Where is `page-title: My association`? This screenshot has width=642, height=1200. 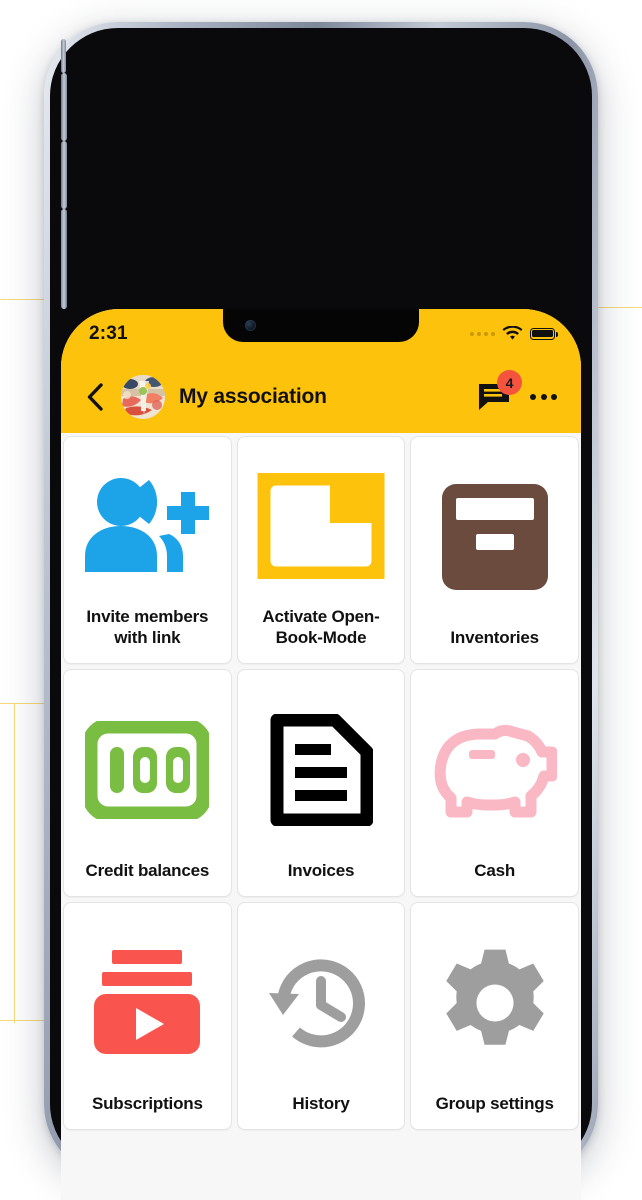 page-title: My association is located at coordinates (253, 396).